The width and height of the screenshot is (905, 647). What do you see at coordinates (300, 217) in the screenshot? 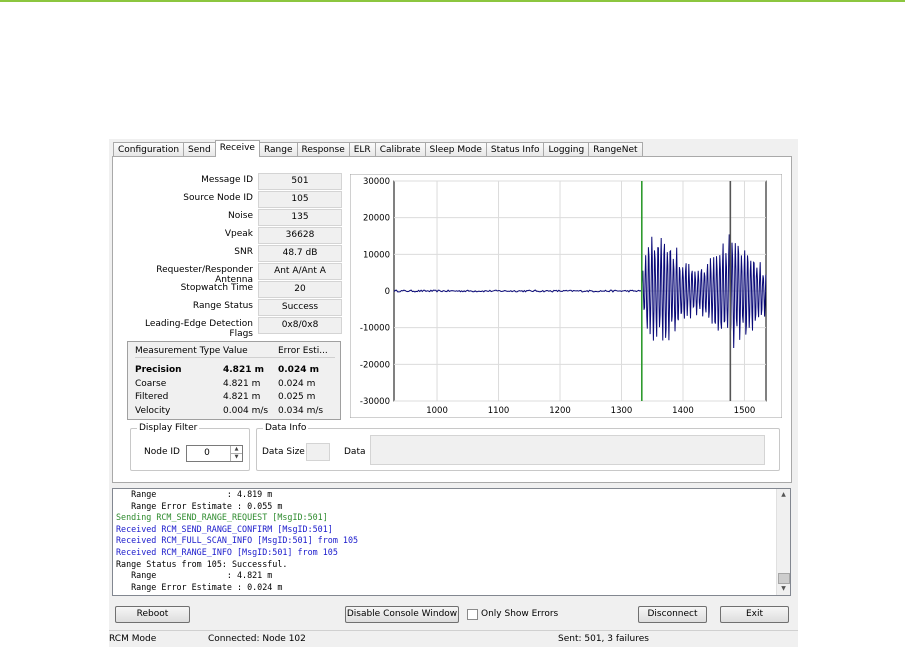
I see `field-value: 135` at bounding box center [300, 217].